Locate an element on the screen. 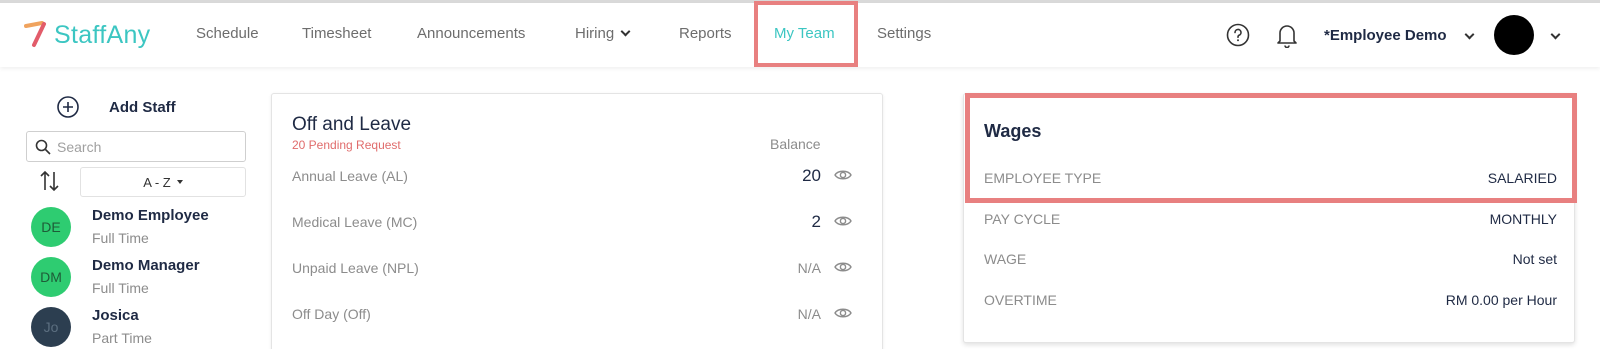  wage-field-value: RM 0.00 per Hour is located at coordinates (1501, 300).